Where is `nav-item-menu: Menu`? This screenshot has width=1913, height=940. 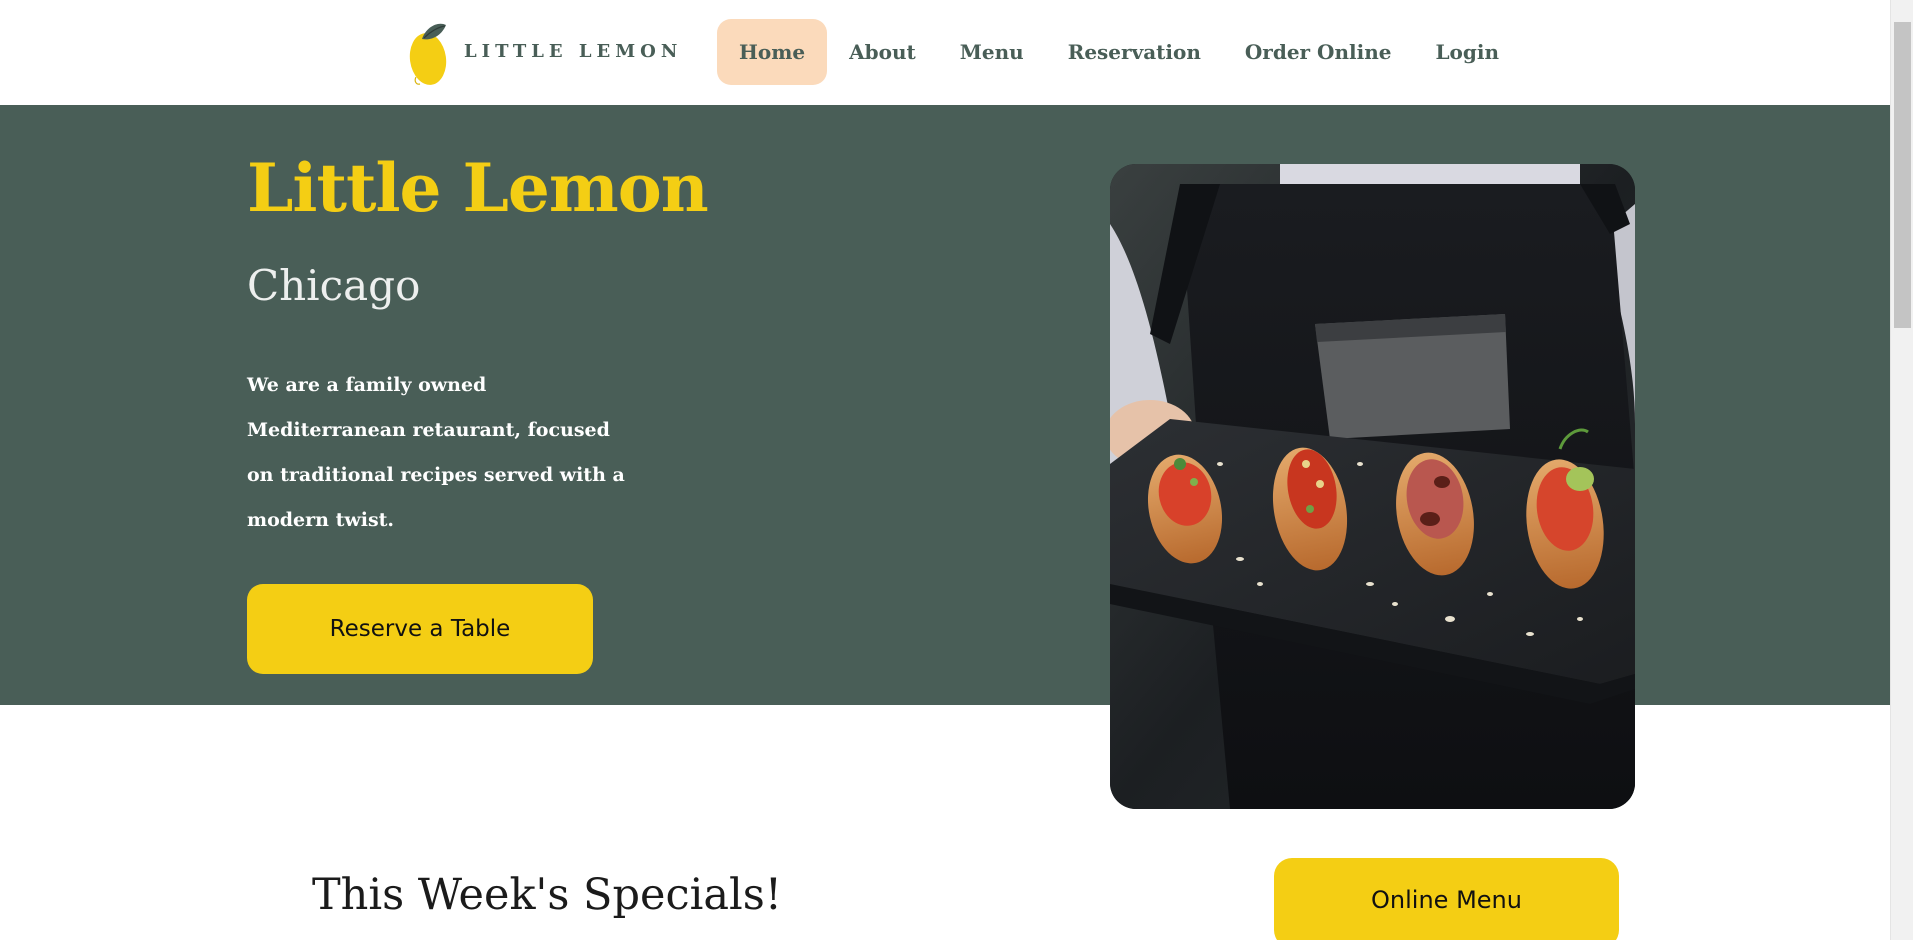
nav-item-menu: Menu is located at coordinates (992, 52).